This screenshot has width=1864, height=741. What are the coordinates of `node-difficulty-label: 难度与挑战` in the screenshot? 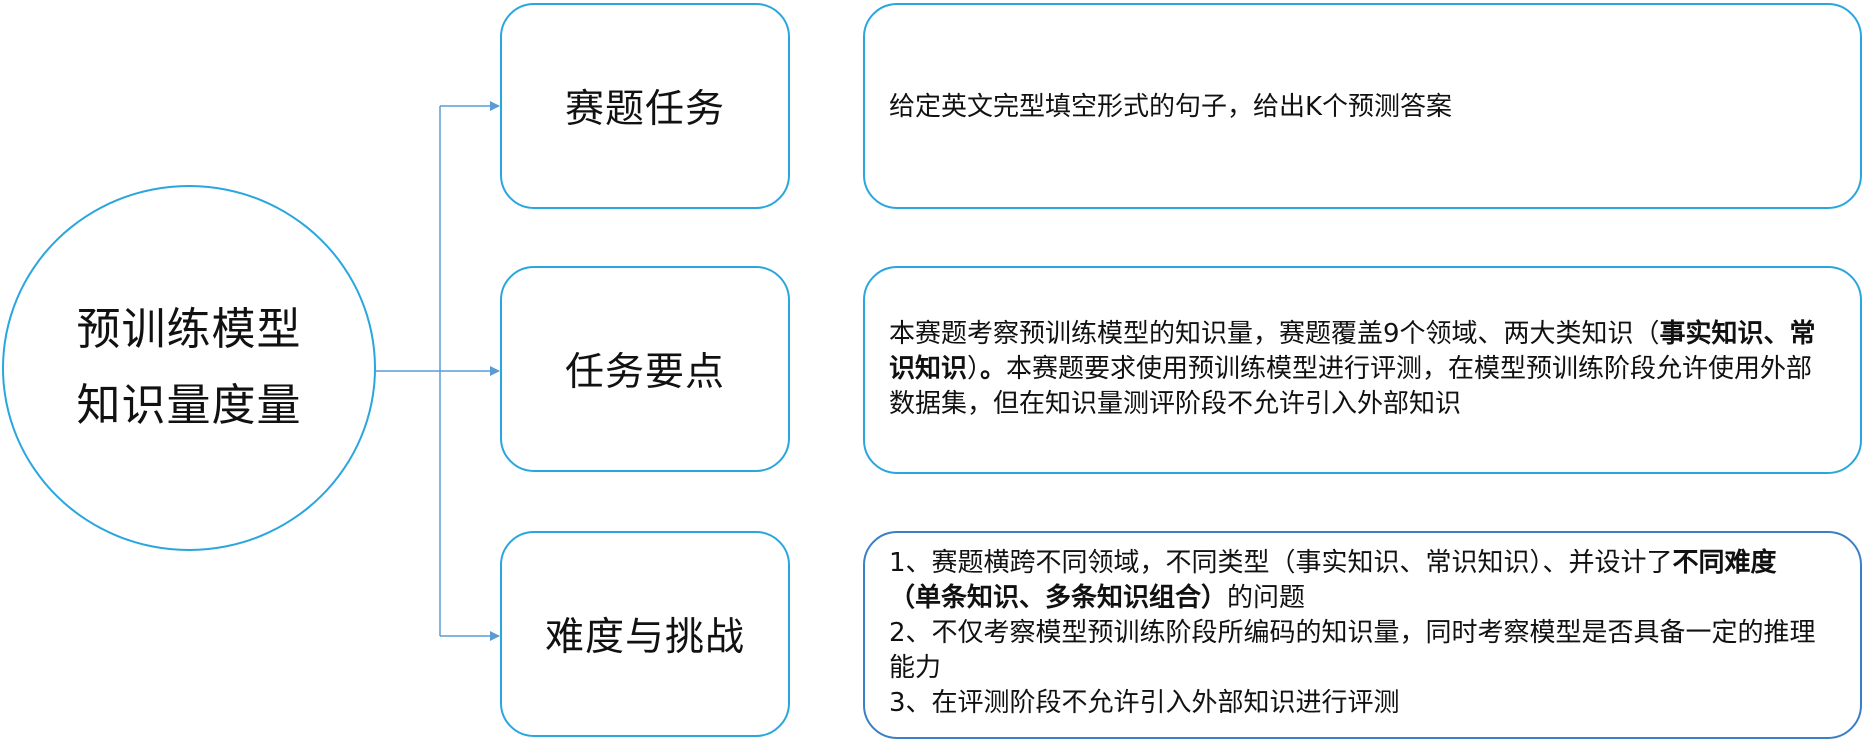 It's located at (644, 637).